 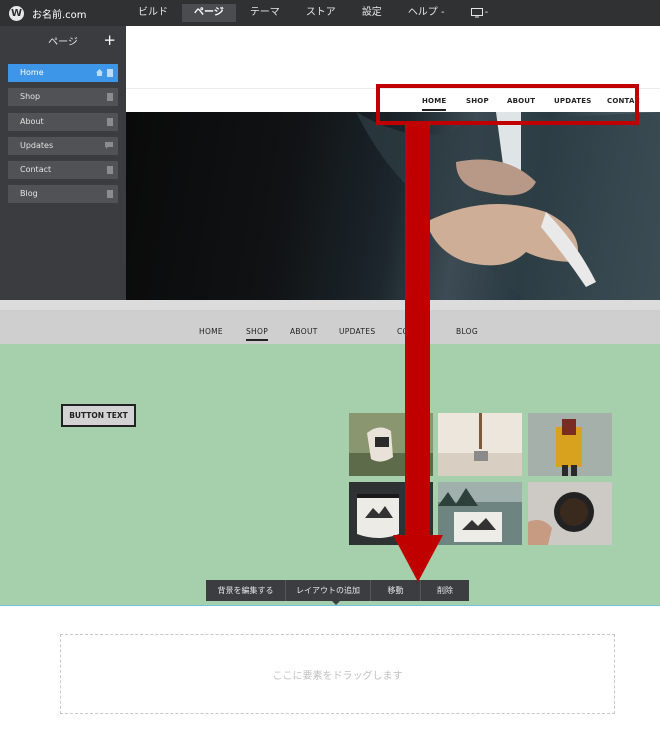 What do you see at coordinates (29, 194) in the screenshot?
I see `sidebar-item-label: Blog` at bounding box center [29, 194].